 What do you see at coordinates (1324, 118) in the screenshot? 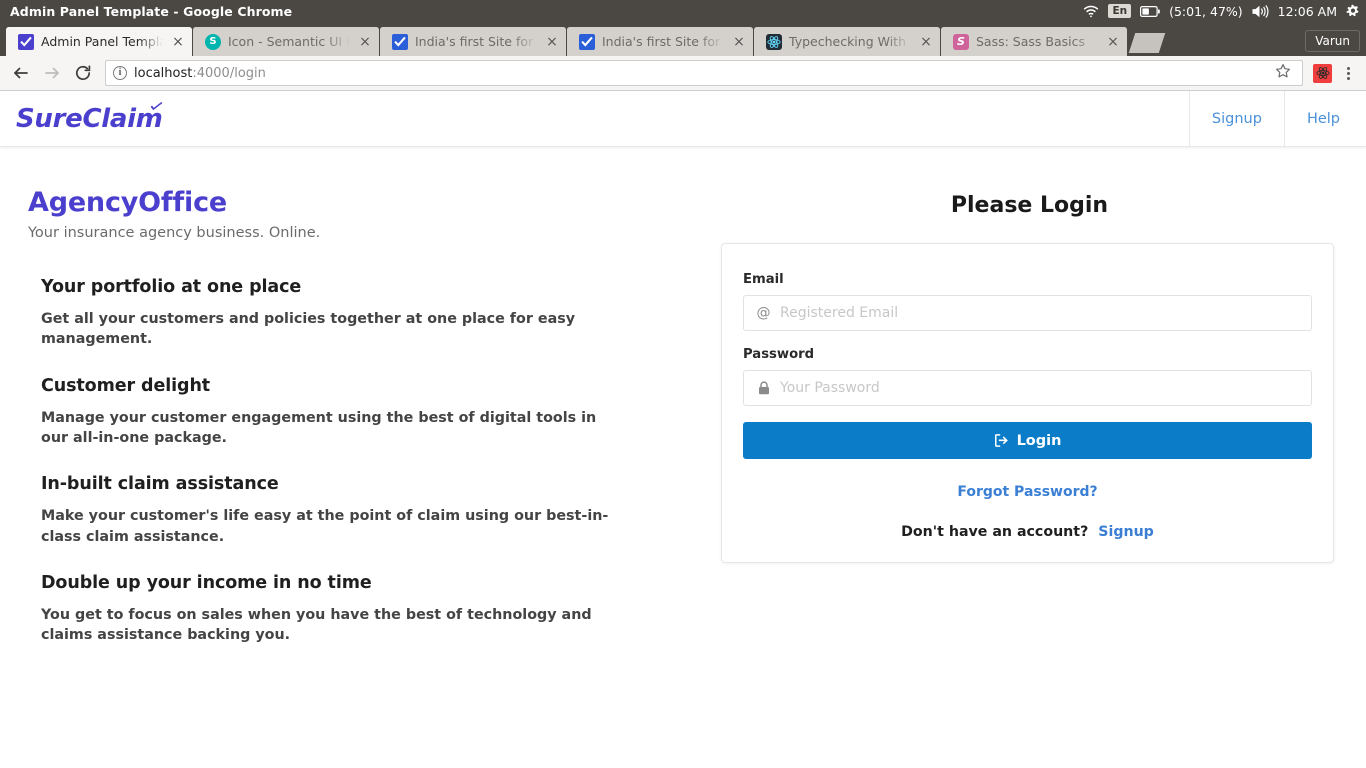
I see `nav-link-help: Help` at bounding box center [1324, 118].